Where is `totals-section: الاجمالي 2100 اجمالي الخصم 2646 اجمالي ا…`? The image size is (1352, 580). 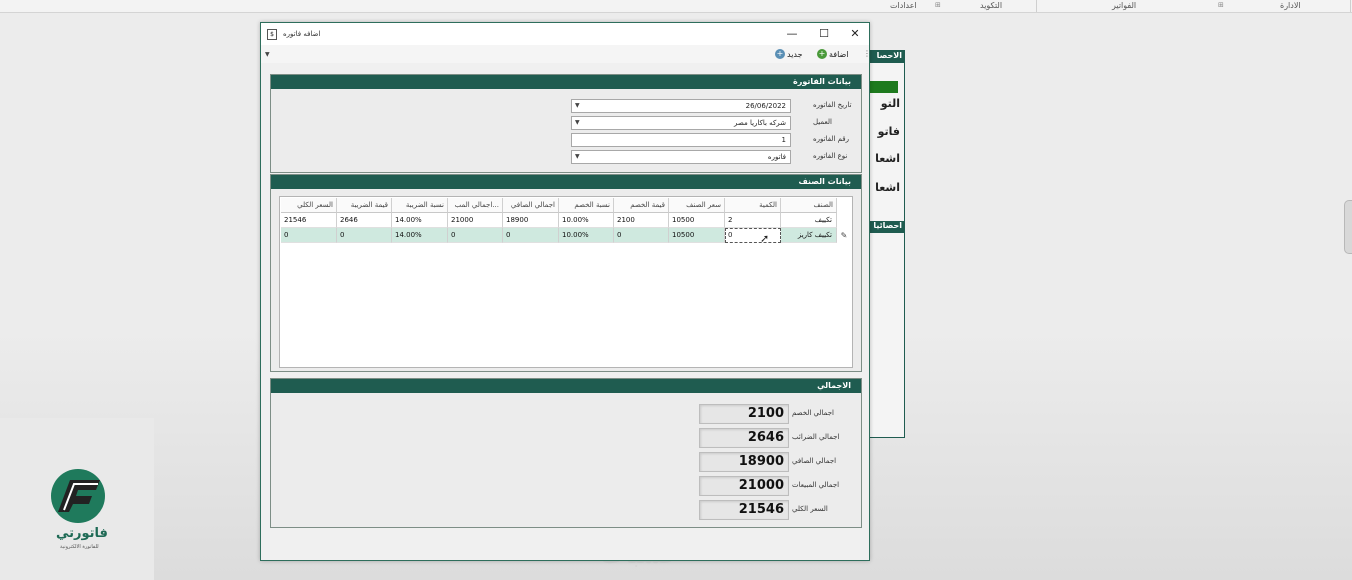 totals-section: الاجمالي 2100 اجمالي الخصم 2646 اجمالي ا… is located at coordinates (566, 453).